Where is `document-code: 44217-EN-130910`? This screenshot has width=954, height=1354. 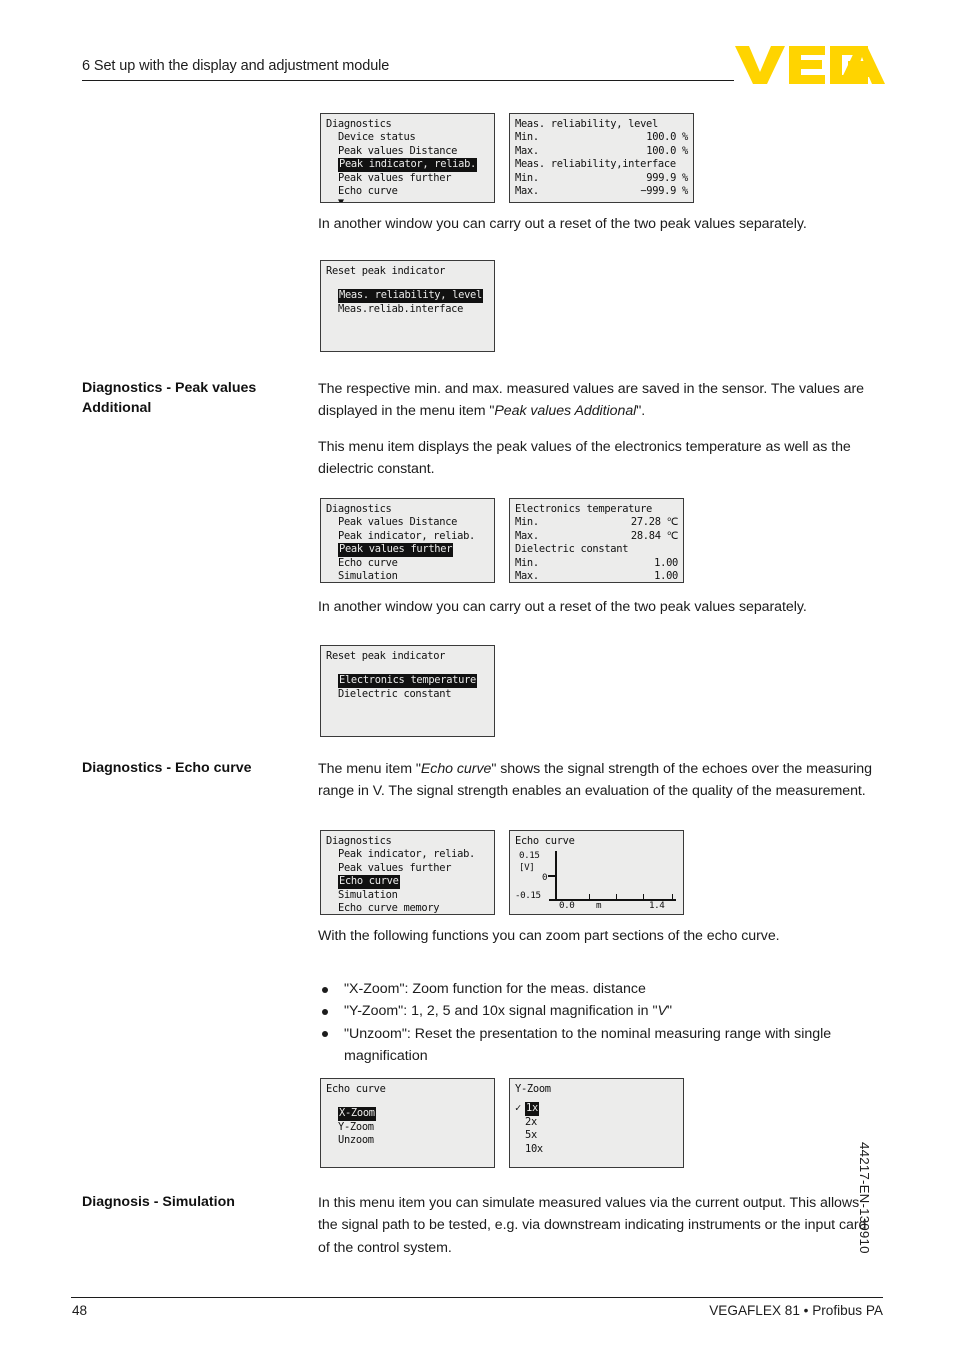
document-code: 44217-EN-130910 is located at coordinates (864, 1198).